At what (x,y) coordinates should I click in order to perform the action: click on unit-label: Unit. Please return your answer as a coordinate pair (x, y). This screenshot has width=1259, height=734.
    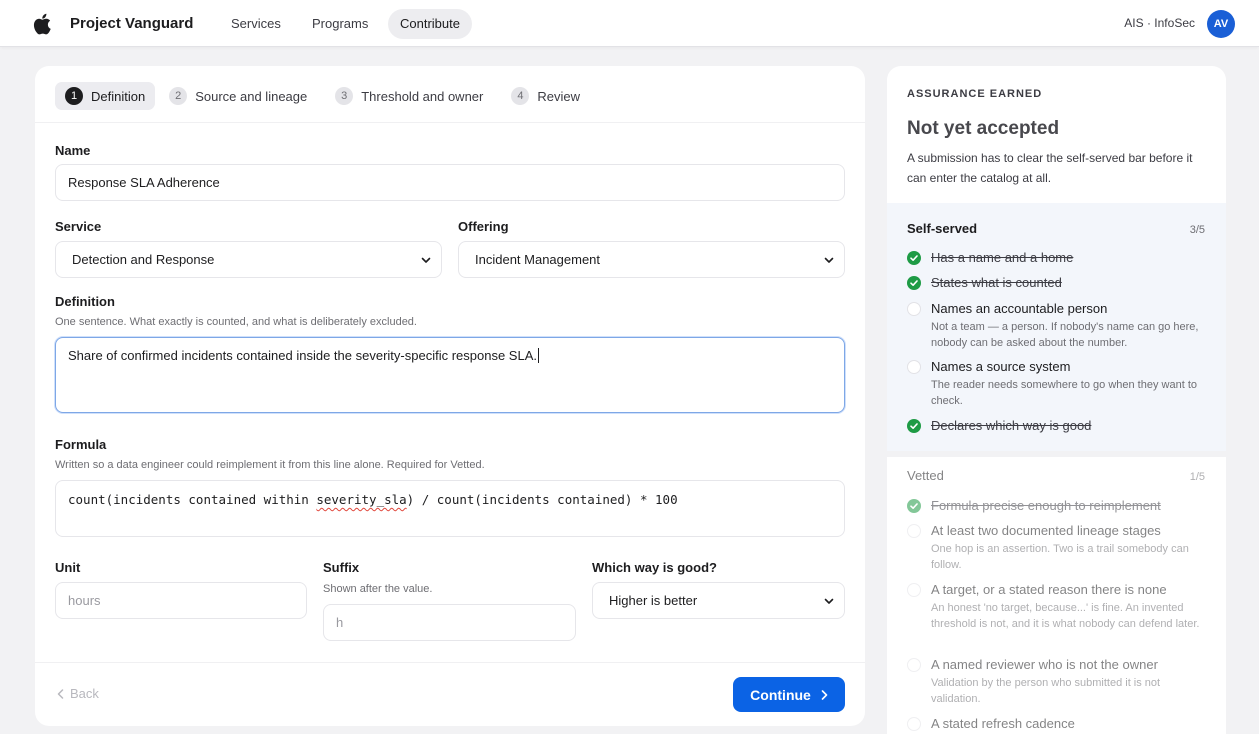
    Looking at the image, I should click on (68, 567).